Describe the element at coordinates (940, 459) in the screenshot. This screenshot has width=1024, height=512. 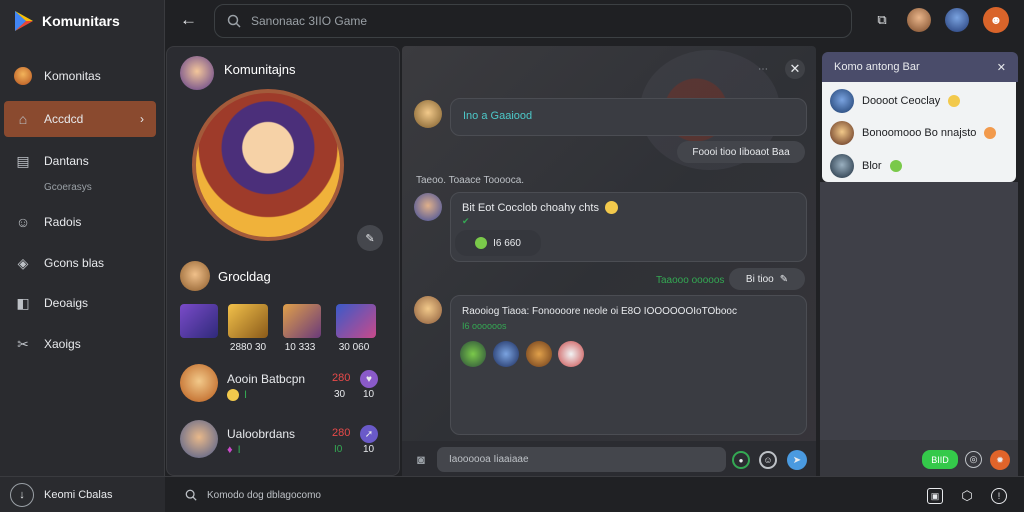
I see `send-button: BIID` at that location.